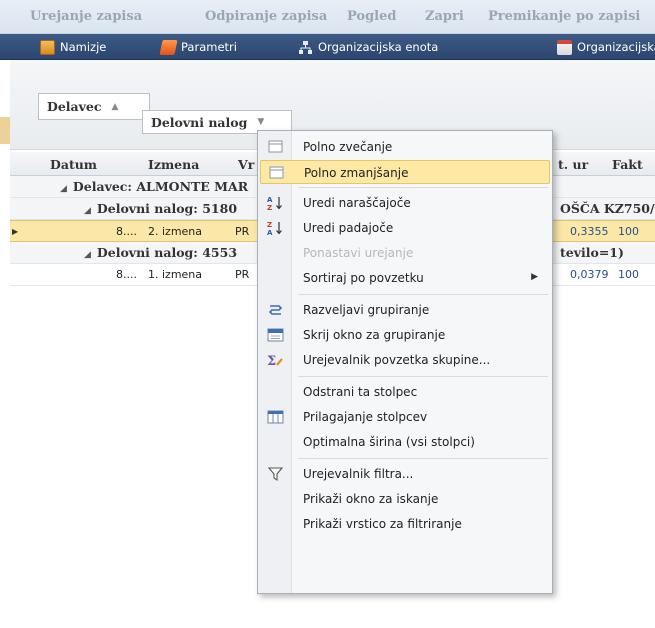  I want to click on row-indicator-icon: ▶, so click(15, 231).